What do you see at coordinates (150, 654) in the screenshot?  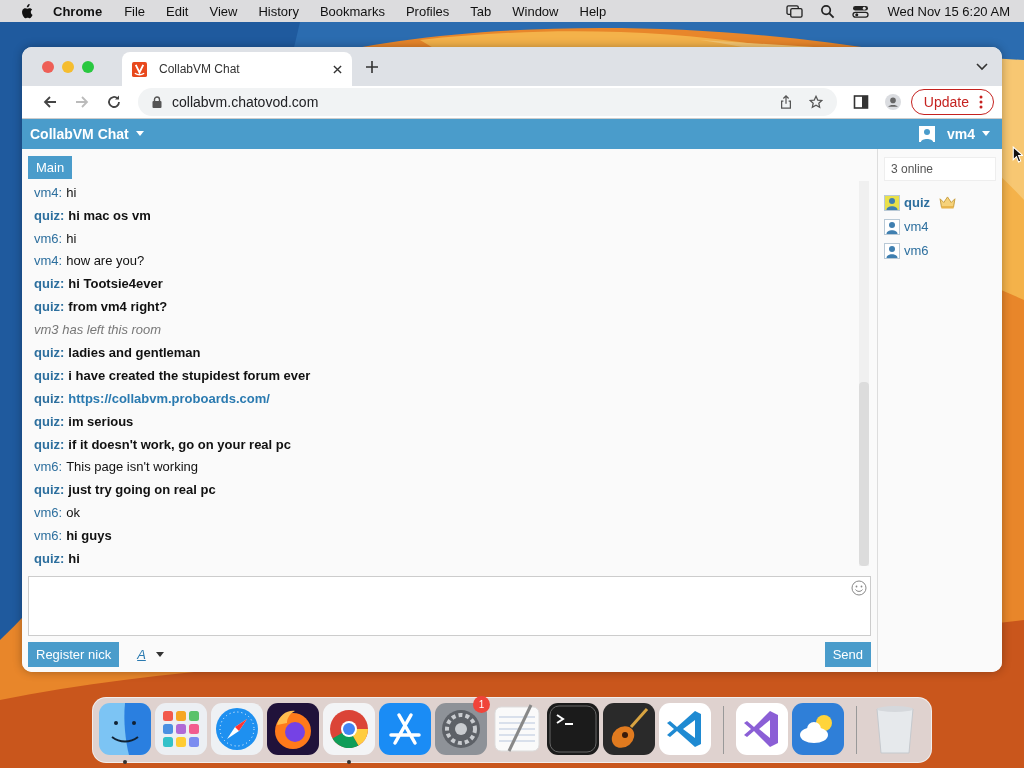 I see `font-style-button: A` at bounding box center [150, 654].